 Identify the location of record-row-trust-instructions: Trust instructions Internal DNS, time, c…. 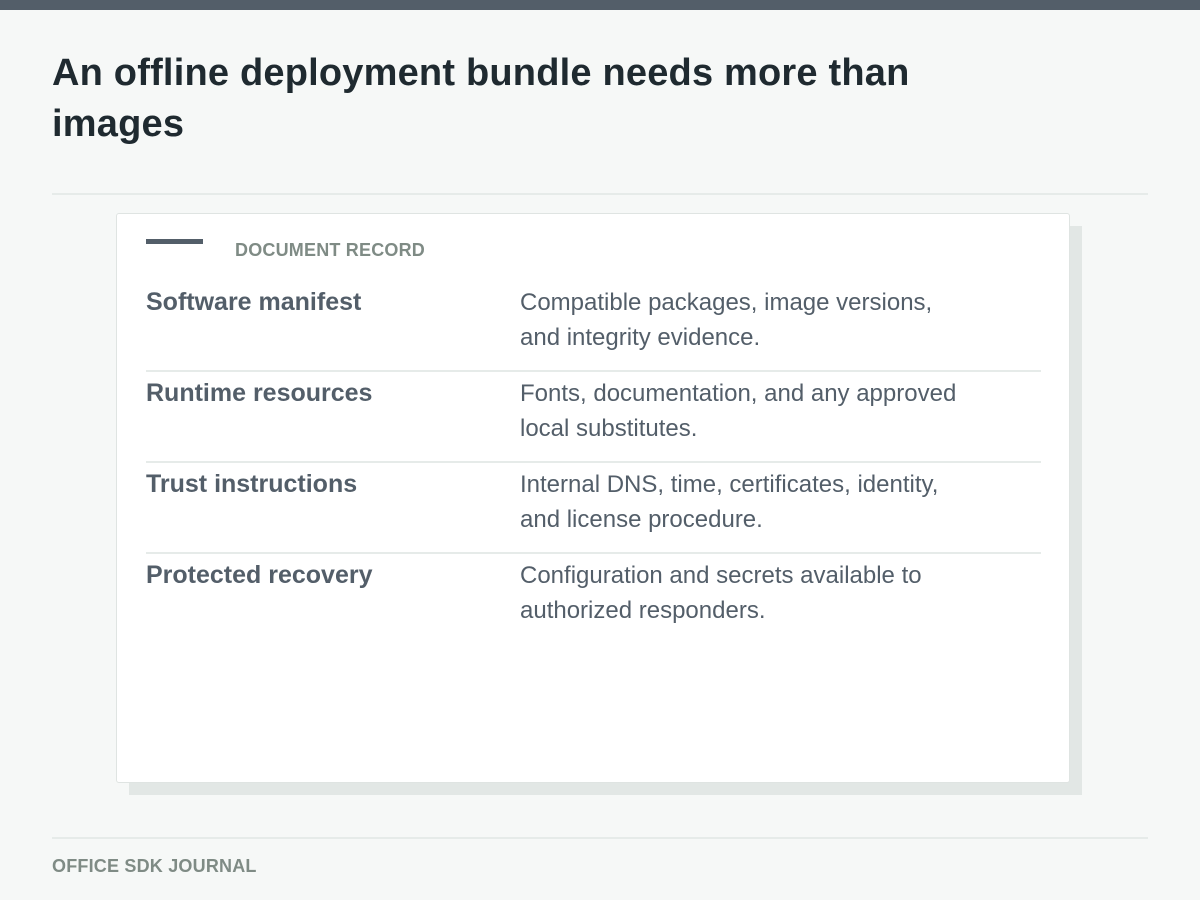
(593, 508).